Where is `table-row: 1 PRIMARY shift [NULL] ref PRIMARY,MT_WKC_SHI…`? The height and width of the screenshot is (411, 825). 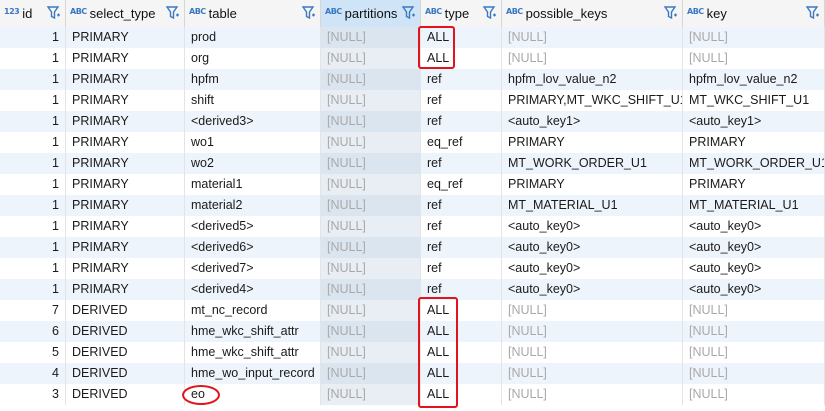
table-row: 1 PRIMARY shift [NULL] ref PRIMARY,MT_WKC_SHI… is located at coordinates (412, 100).